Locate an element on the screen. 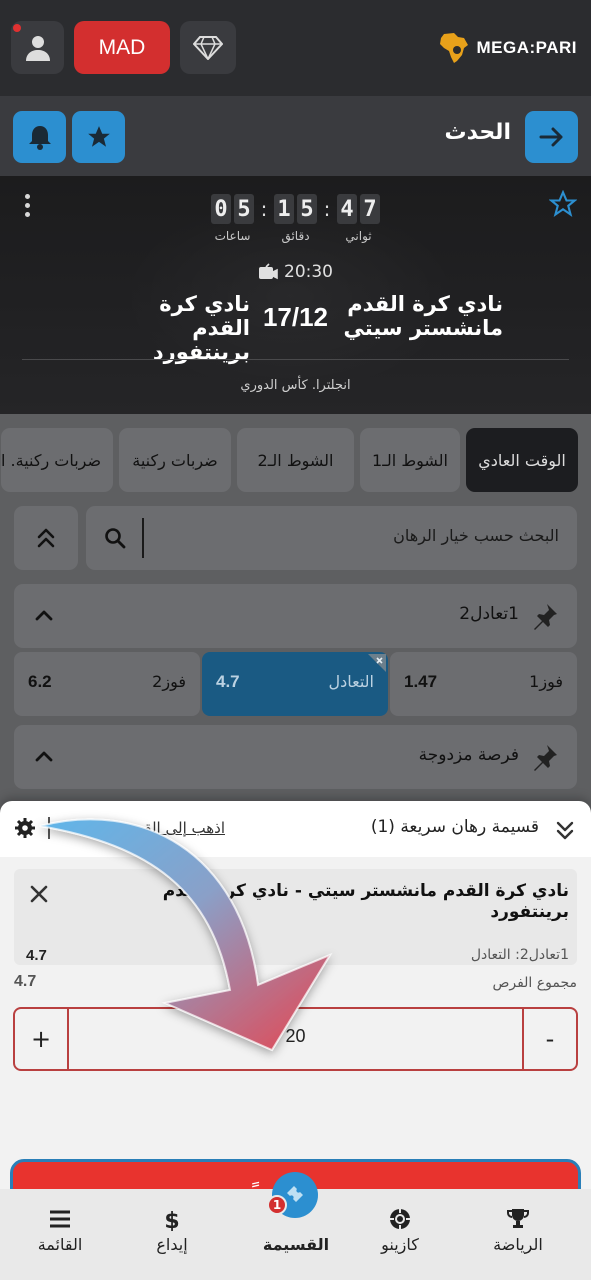  bet-selection: 1تعادل2: التعادل is located at coordinates (519, 955).